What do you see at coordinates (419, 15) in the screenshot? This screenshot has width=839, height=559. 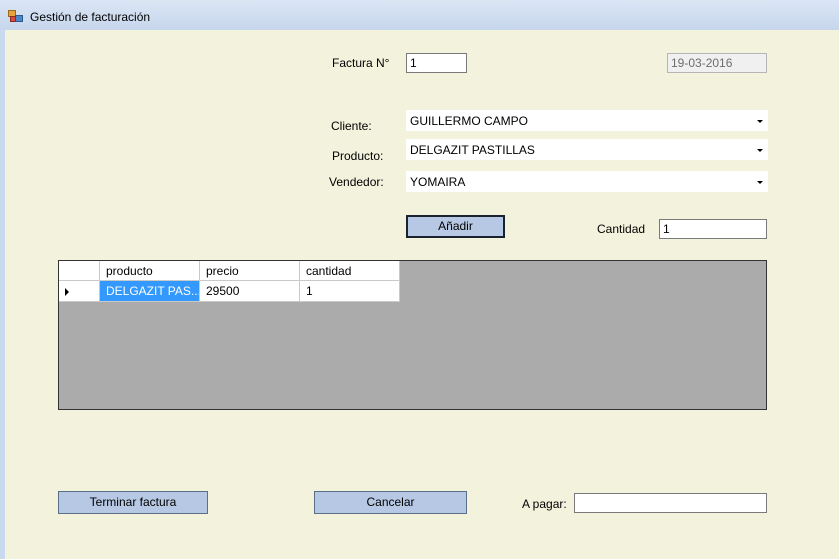 I see `title-bar: Gestión de facturación` at bounding box center [419, 15].